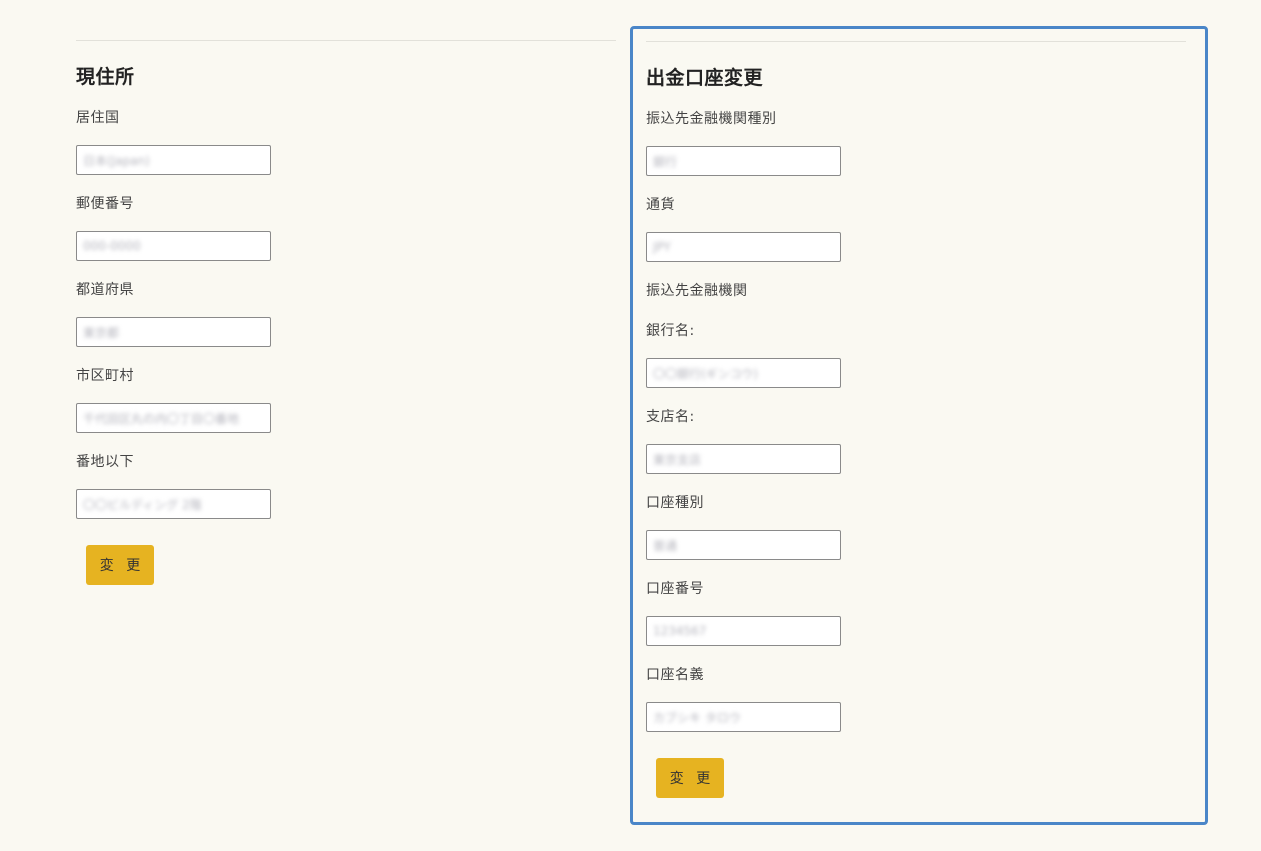  Describe the element at coordinates (173, 332) in the screenshot. I see `prefecture-field: 東京都` at that location.